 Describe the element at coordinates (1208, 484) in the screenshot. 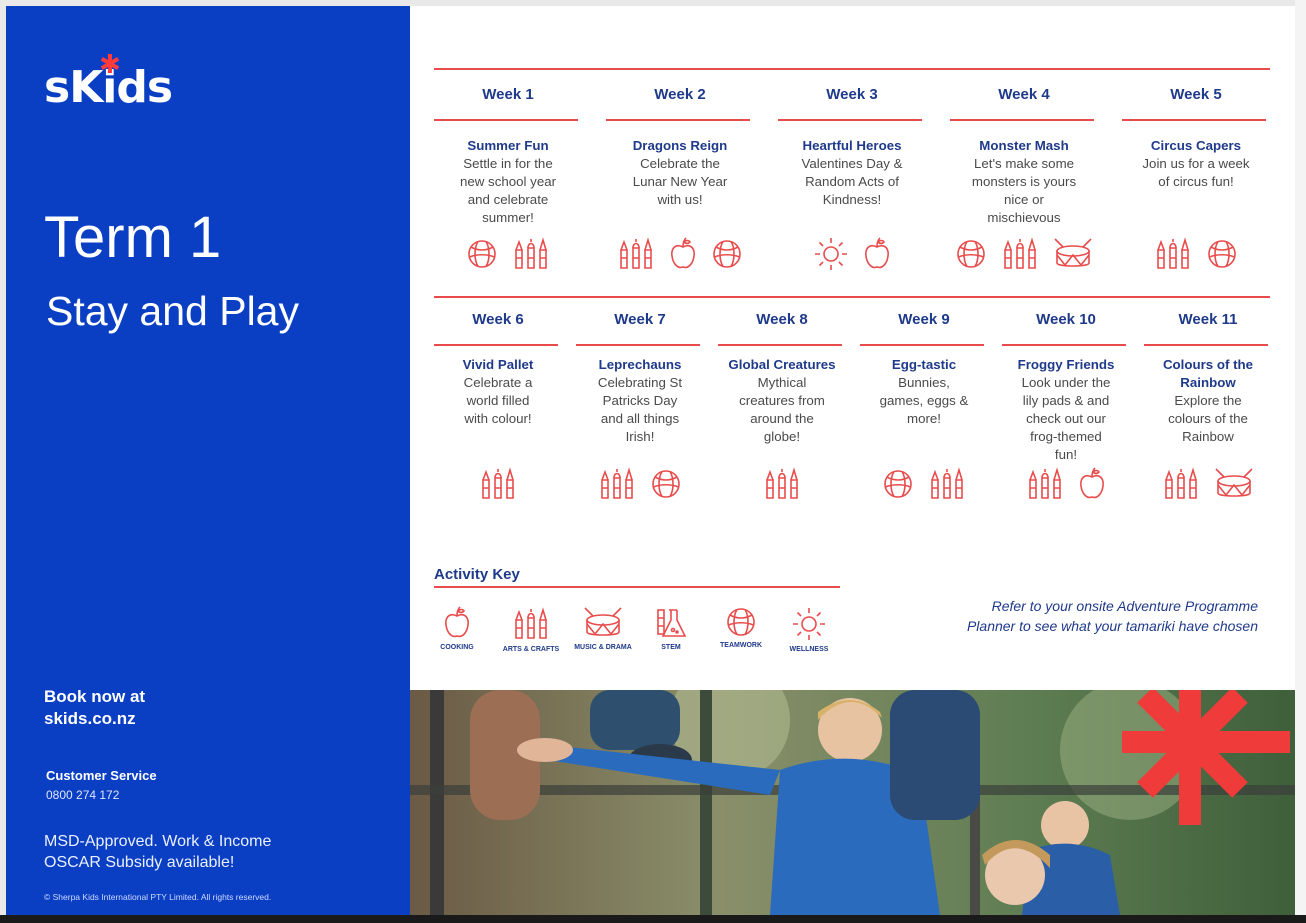

I see `week-11-activity-icons` at that location.